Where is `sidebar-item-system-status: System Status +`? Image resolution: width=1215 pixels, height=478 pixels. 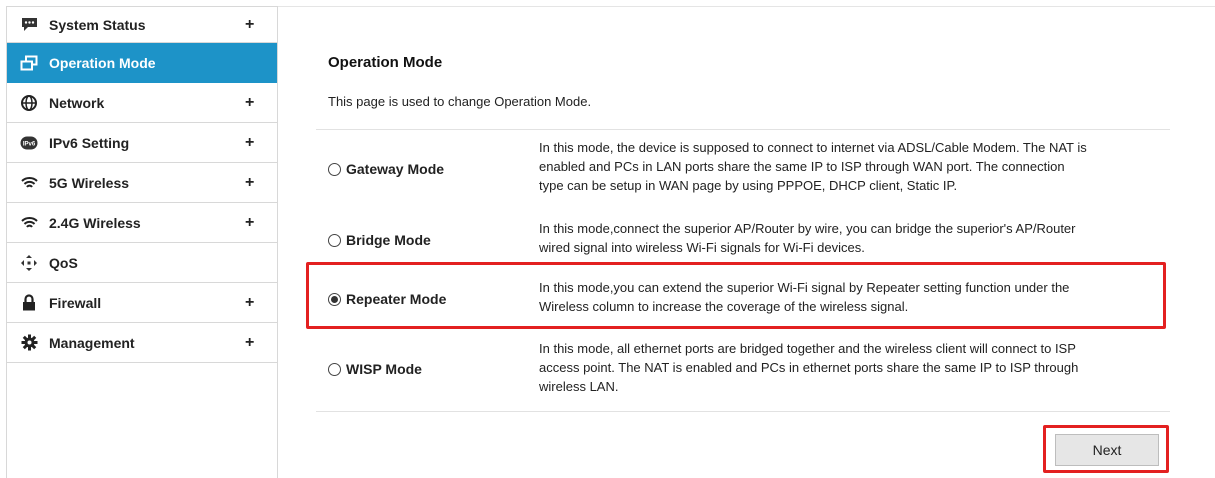
sidebar-item-system-status: System Status + is located at coordinates (142, 25).